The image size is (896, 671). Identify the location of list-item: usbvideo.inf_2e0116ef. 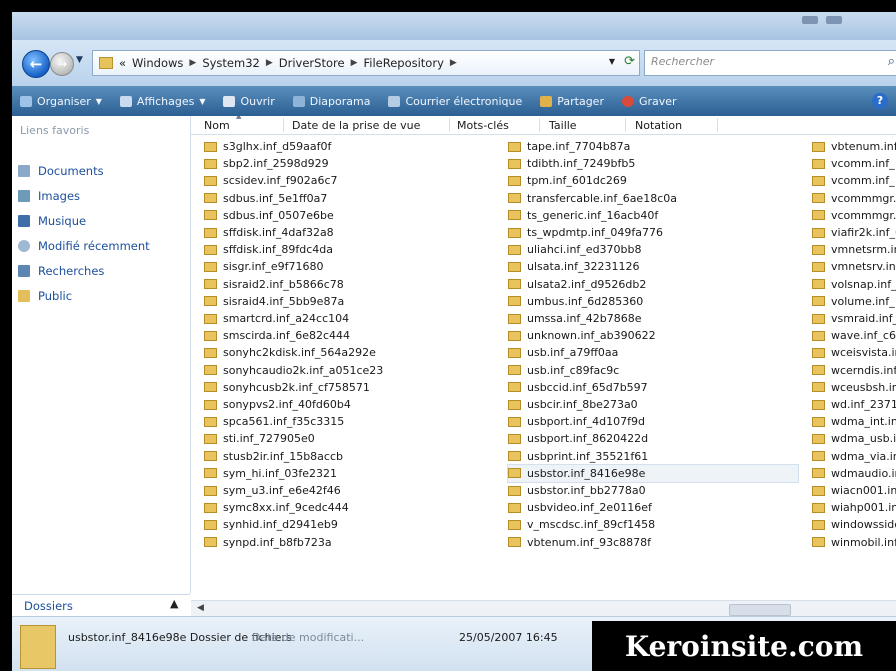
(653, 507).